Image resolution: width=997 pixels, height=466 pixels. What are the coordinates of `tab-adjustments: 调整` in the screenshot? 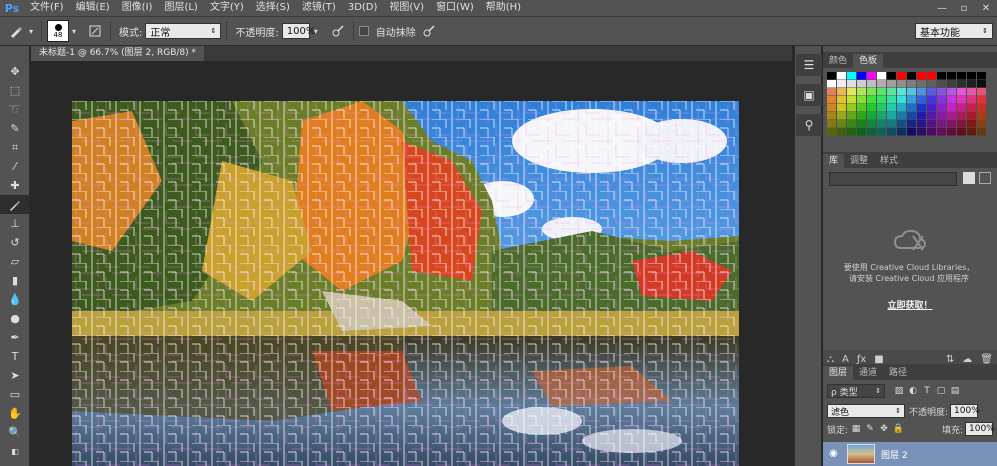 It's located at (859, 161).